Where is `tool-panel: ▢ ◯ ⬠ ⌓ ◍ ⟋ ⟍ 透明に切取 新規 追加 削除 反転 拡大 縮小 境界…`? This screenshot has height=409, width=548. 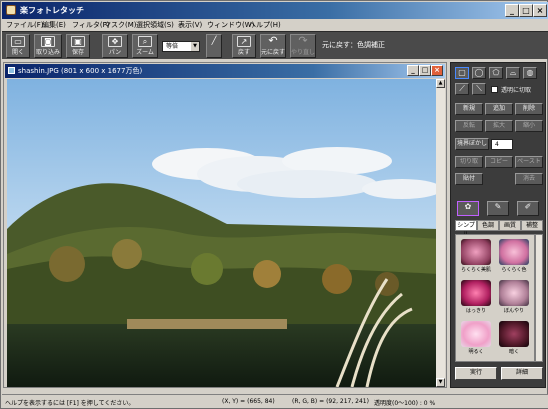 tool-panel: ▢ ◯ ⬠ ⌓ ◍ ⟋ ⟍ 透明に切取 新規 追加 削除 反転 拡大 縮小 境界… is located at coordinates (498, 225).